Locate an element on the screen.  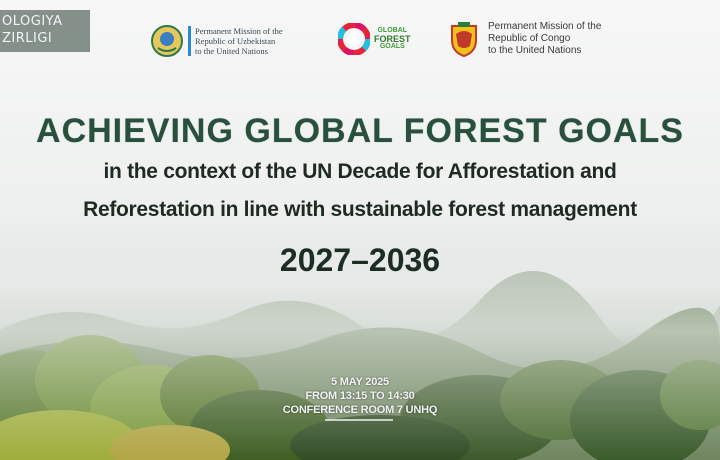
event-room: CONFERENCE ROOM 7 UNHQ is located at coordinates (360, 410).